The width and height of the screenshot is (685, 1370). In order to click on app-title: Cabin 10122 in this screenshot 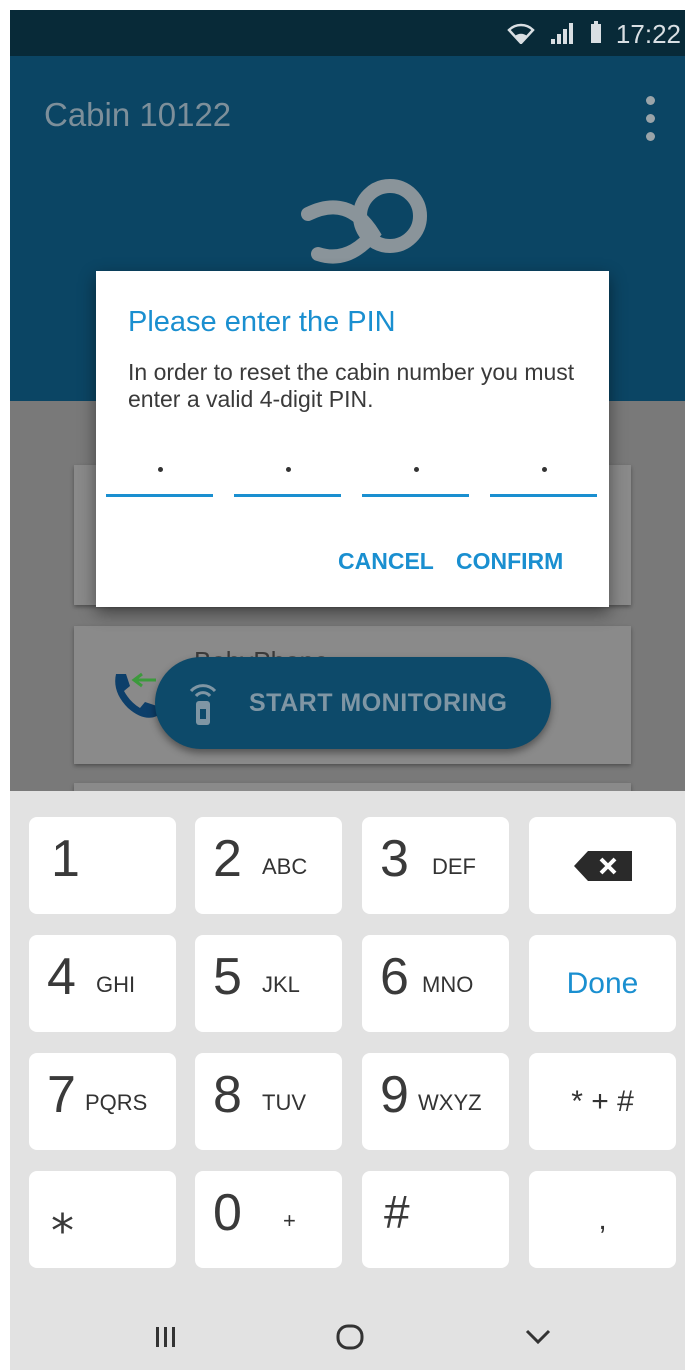, I will do `click(138, 114)`.